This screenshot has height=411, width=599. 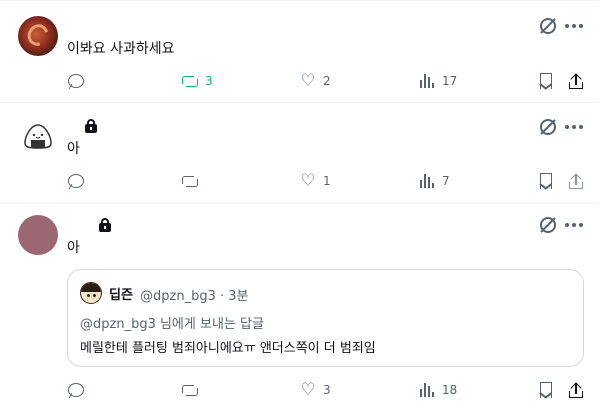 What do you see at coordinates (450, 81) in the screenshot?
I see `view-count: 17` at bounding box center [450, 81].